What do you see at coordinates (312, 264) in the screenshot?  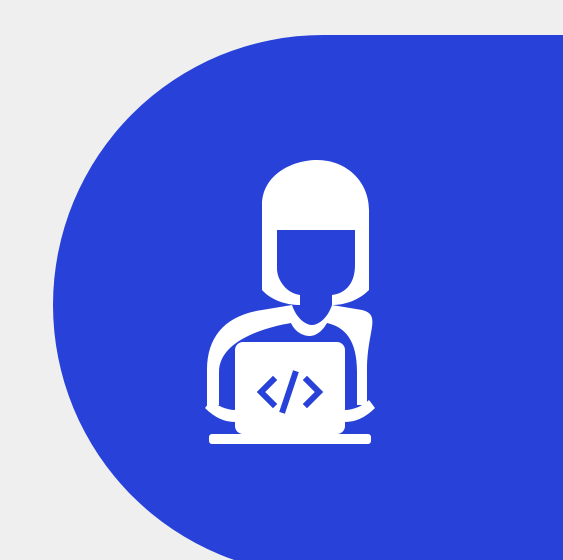 I see `face-icon-part` at bounding box center [312, 264].